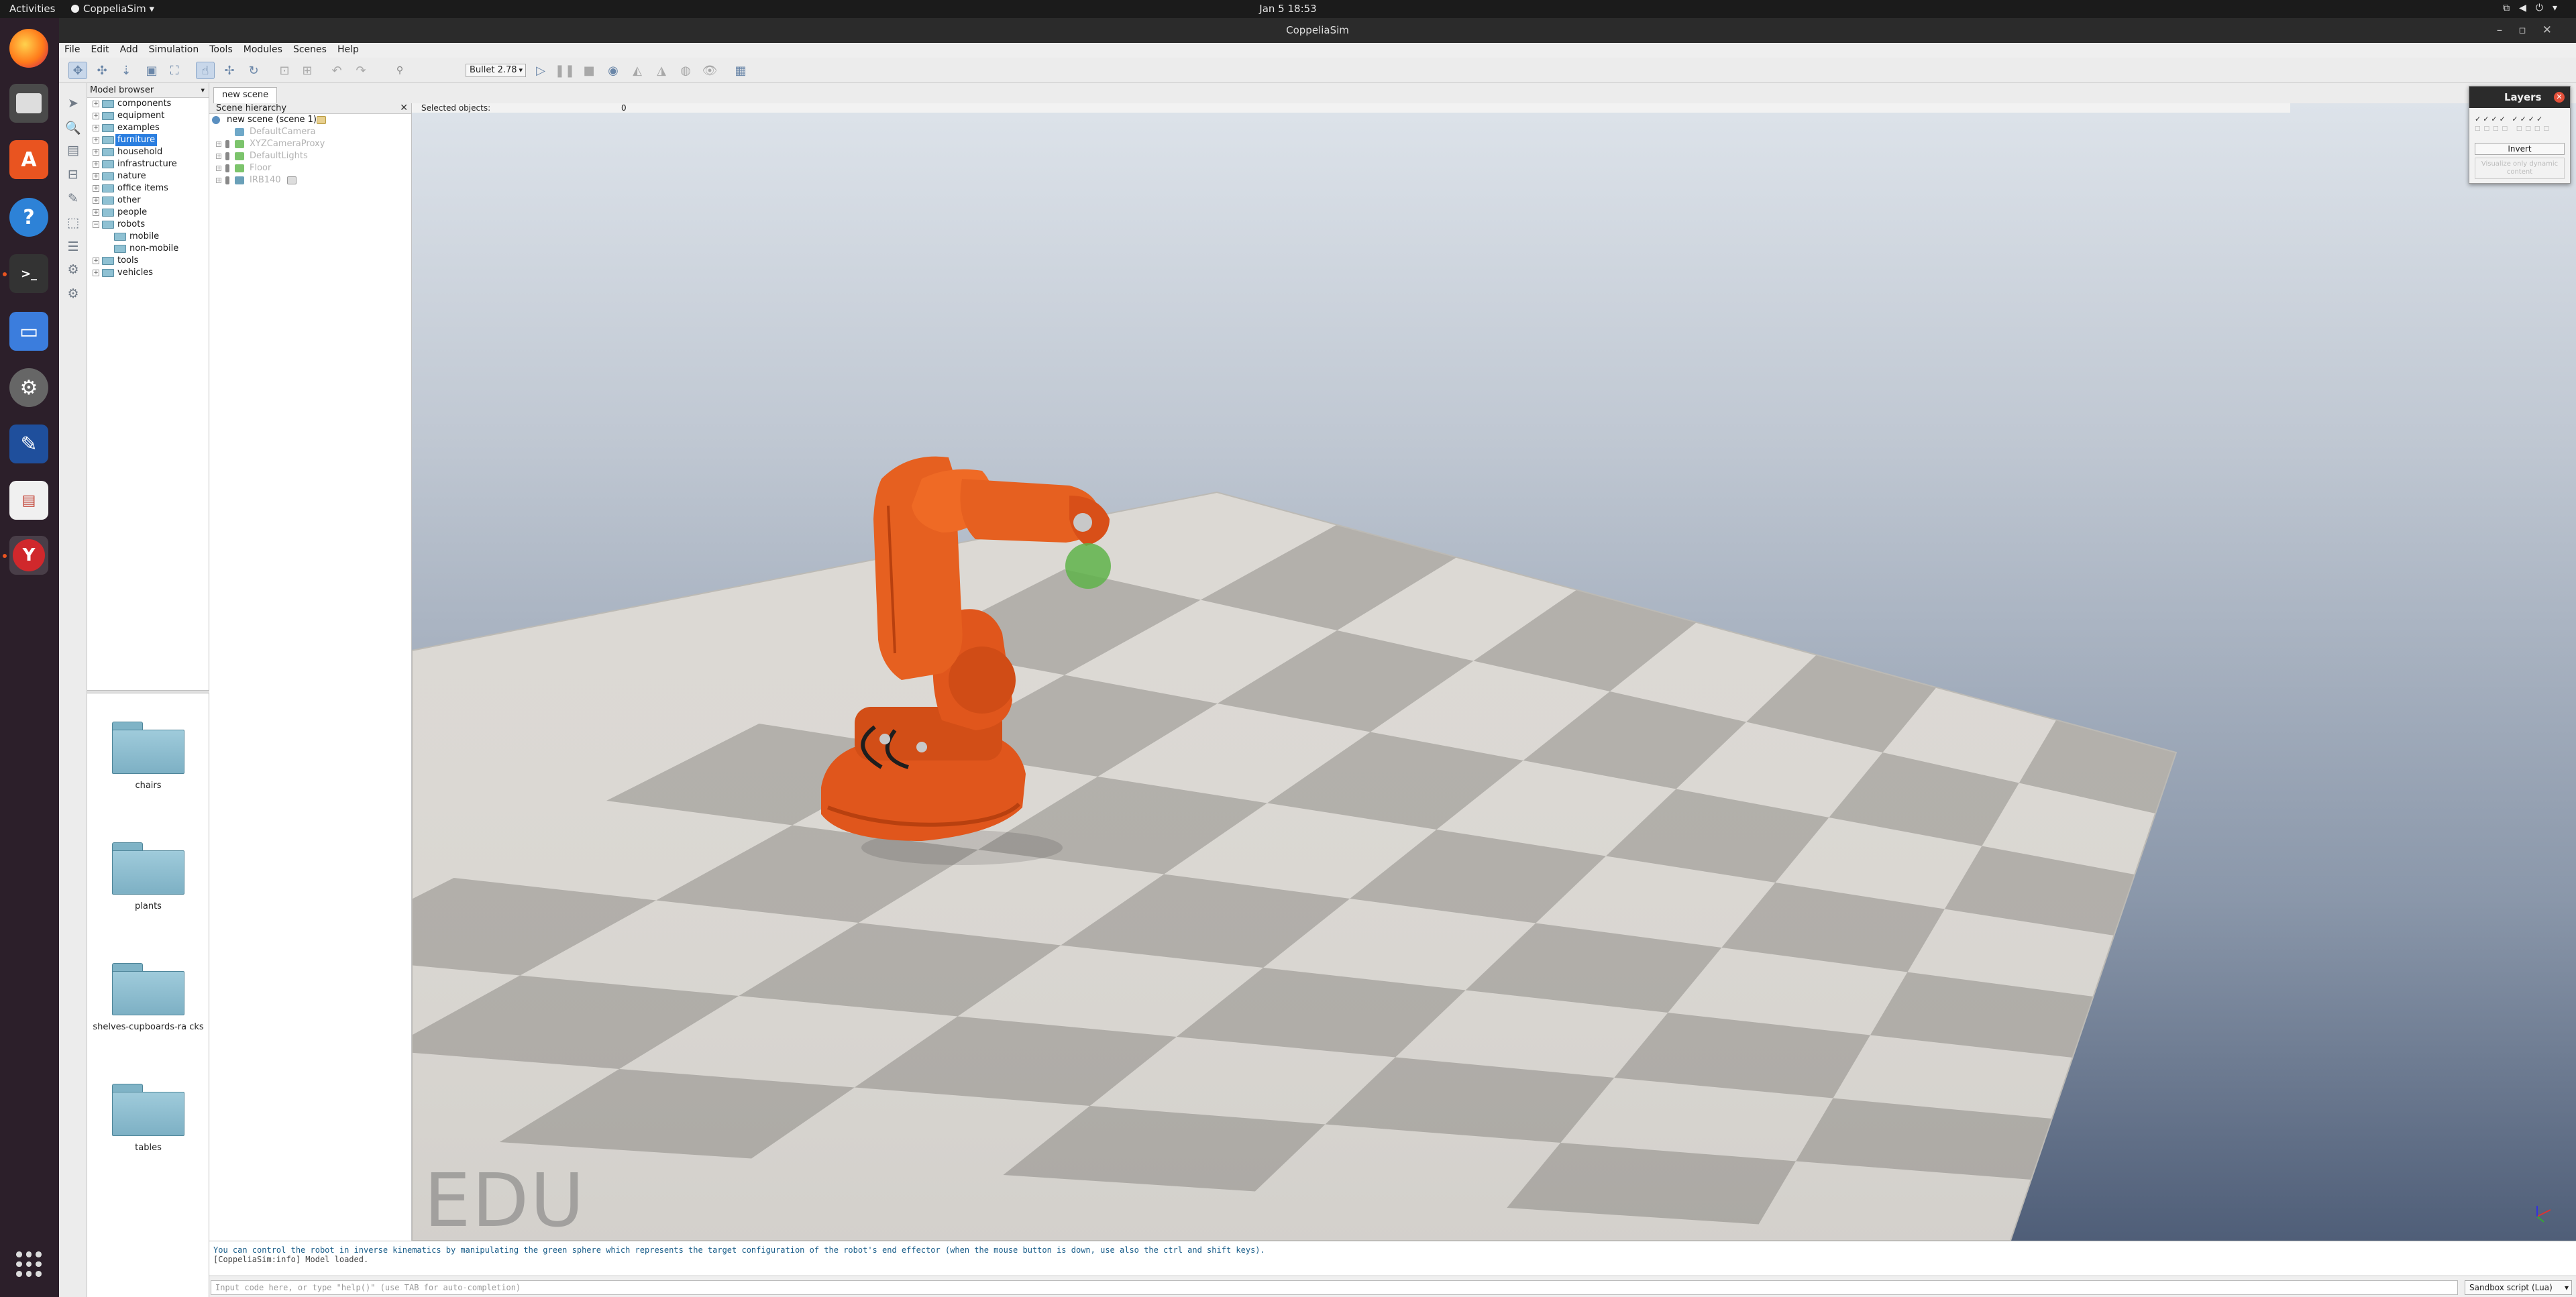  I want to click on threaded-rendering-icon: ◍, so click(685, 70).